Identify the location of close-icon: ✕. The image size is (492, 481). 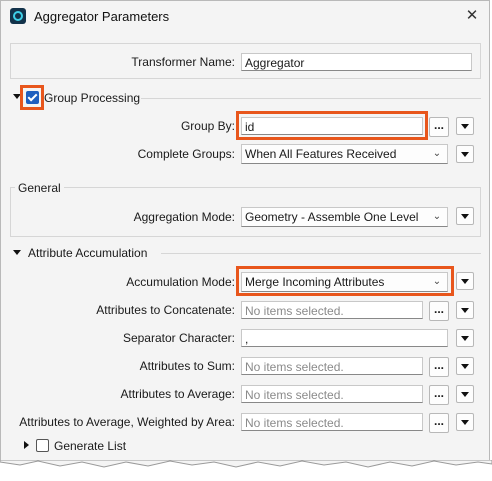
(472, 15).